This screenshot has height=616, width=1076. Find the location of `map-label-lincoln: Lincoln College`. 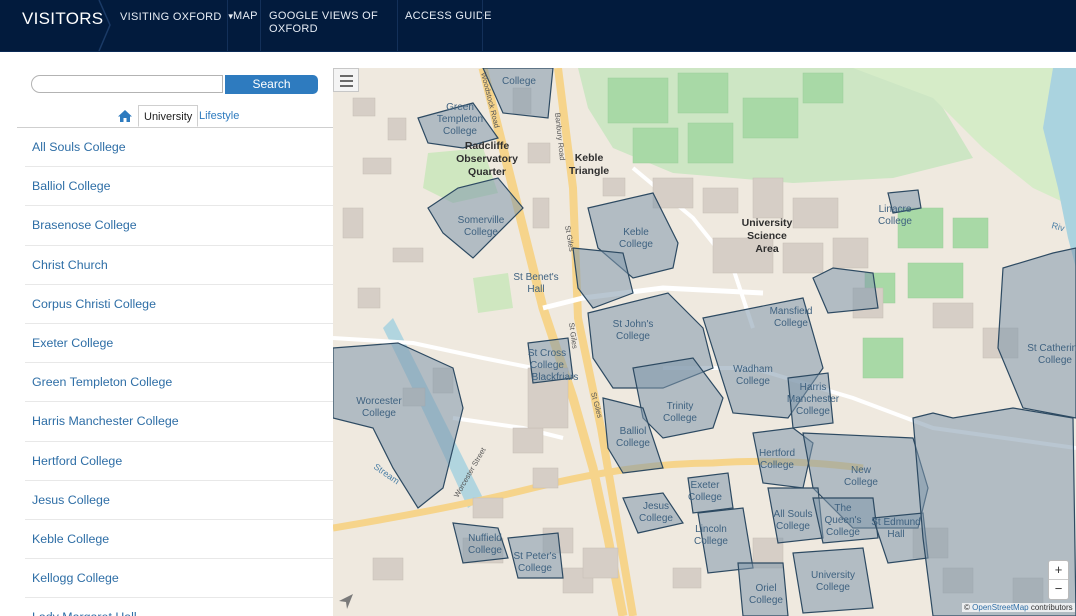

map-label-lincoln: Lincoln College is located at coordinates (711, 535).